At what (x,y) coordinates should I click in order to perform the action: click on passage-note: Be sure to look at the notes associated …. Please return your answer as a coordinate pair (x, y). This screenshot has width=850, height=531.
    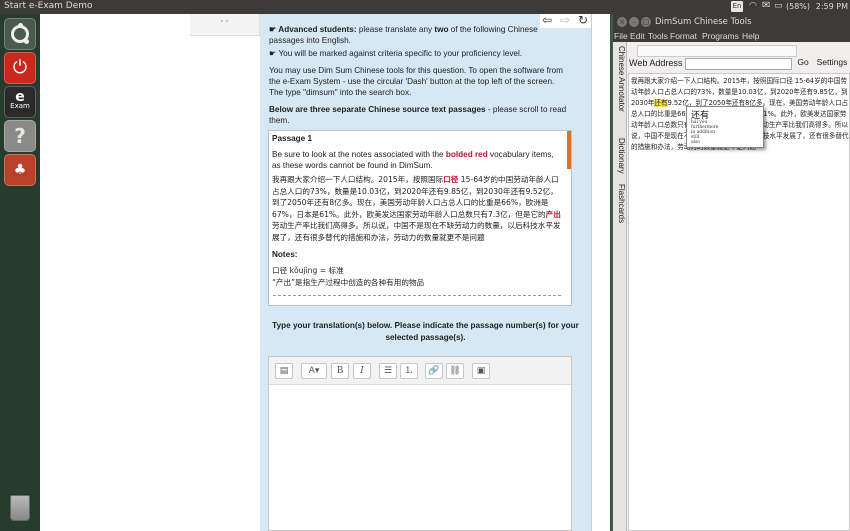
    Looking at the image, I should click on (418, 160).